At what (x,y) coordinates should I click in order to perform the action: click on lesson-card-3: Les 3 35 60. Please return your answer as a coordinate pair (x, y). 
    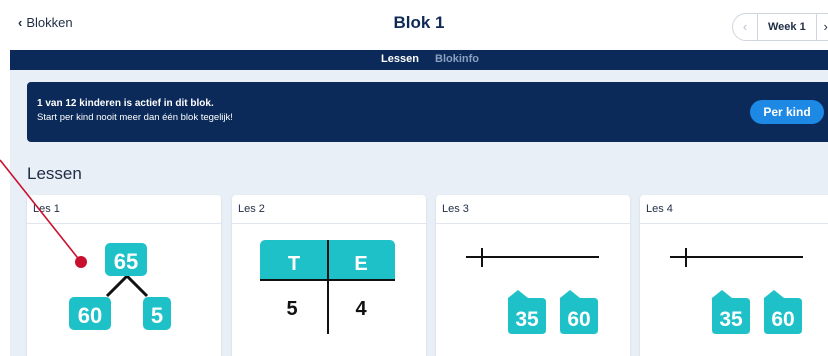
    Looking at the image, I should click on (533, 275).